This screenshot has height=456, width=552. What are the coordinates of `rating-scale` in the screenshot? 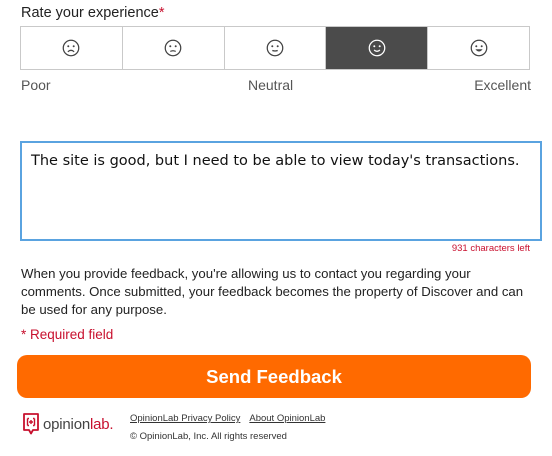 It's located at (275, 48).